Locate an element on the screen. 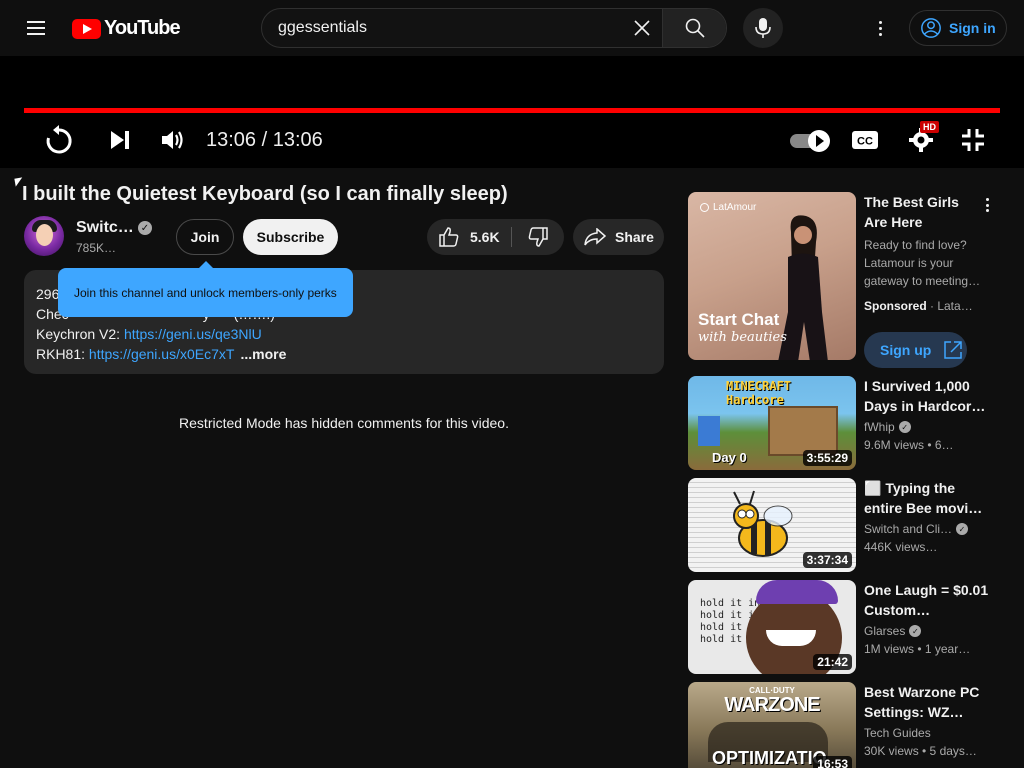 The height and width of the screenshot is (768, 1024). thumb-day-label: Day 0 is located at coordinates (729, 457).